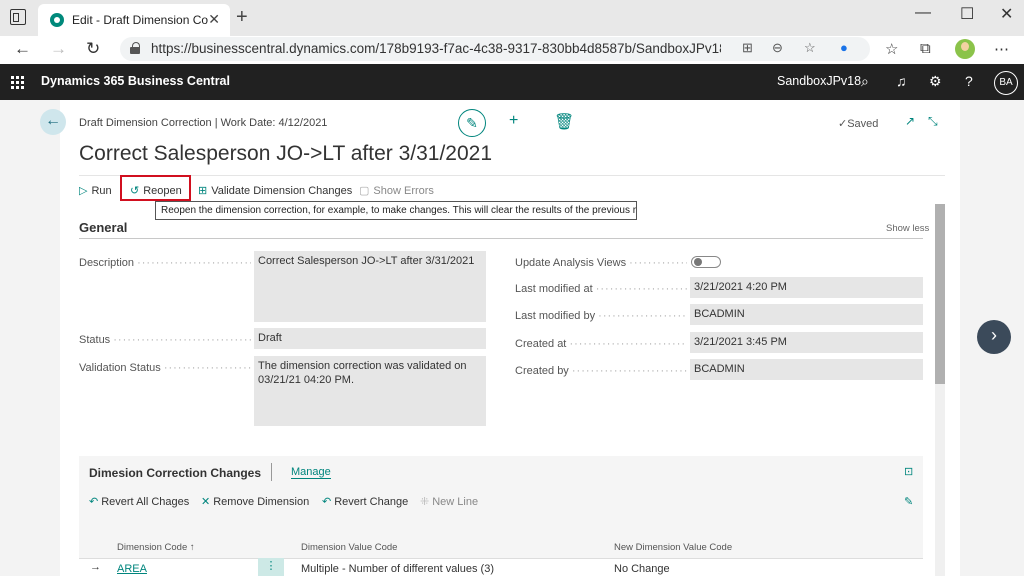 The image size is (1024, 576). Describe the element at coordinates (967, 14) in the screenshot. I see `maximize-button: ☐` at that location.